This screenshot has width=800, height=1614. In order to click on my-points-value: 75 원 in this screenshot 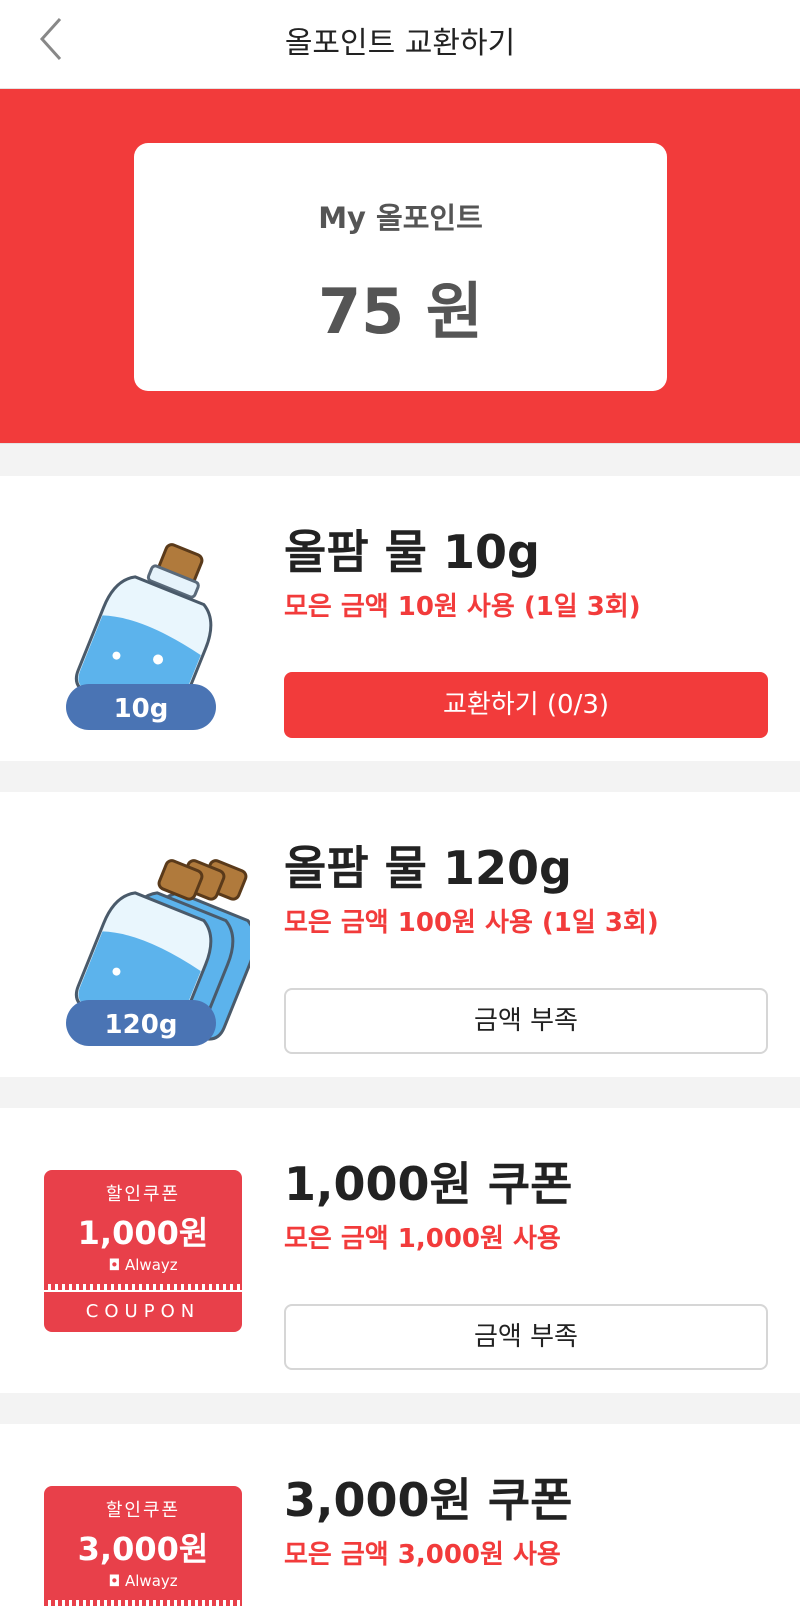, I will do `click(400, 311)`.